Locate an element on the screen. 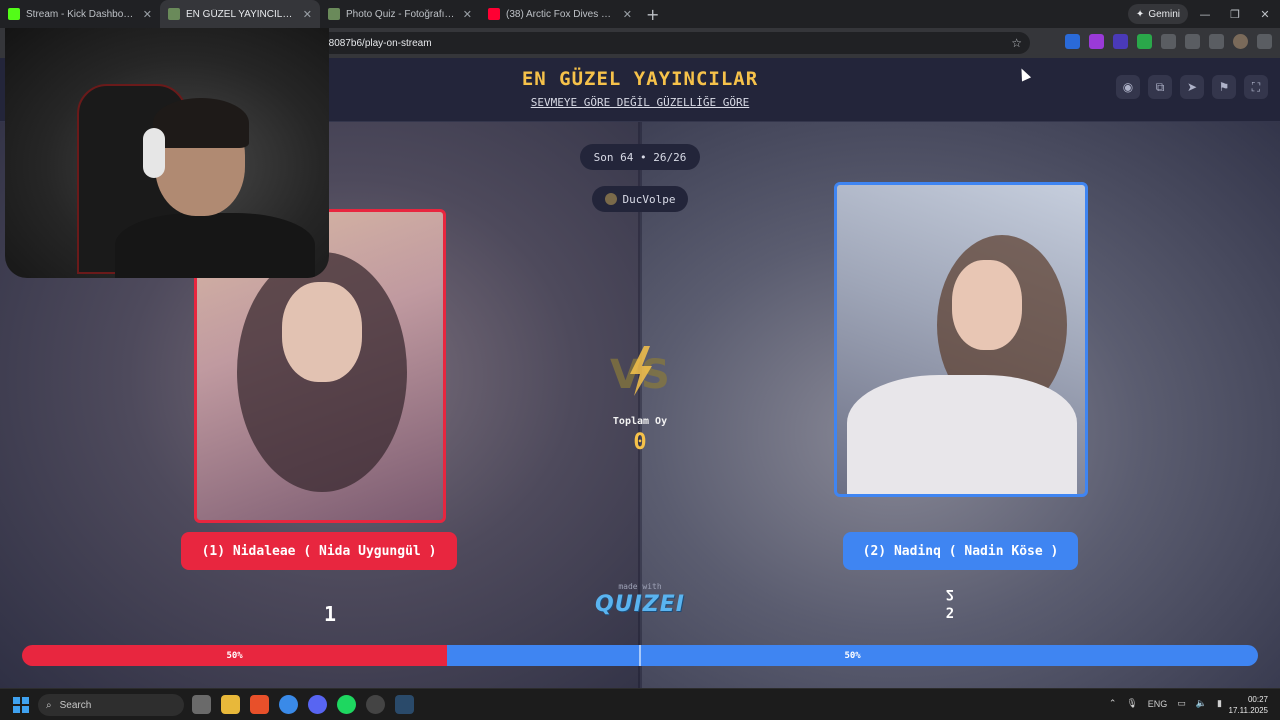 The width and height of the screenshot is (1280, 720). made-with-label: made with is located at coordinates (640, 586).